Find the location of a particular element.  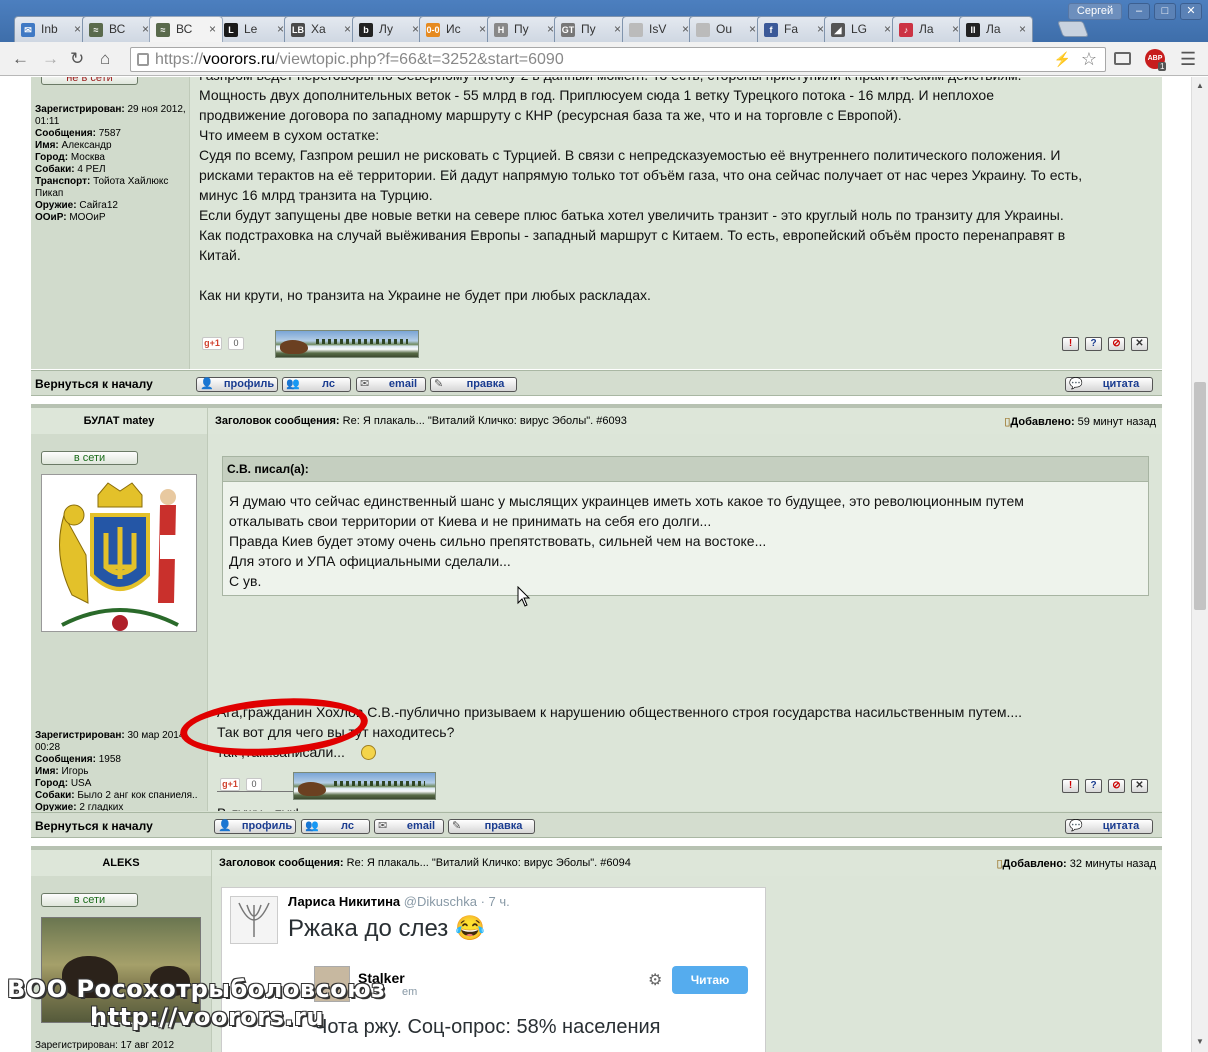

browser-tab: Ou × is located at coordinates (726, 29).